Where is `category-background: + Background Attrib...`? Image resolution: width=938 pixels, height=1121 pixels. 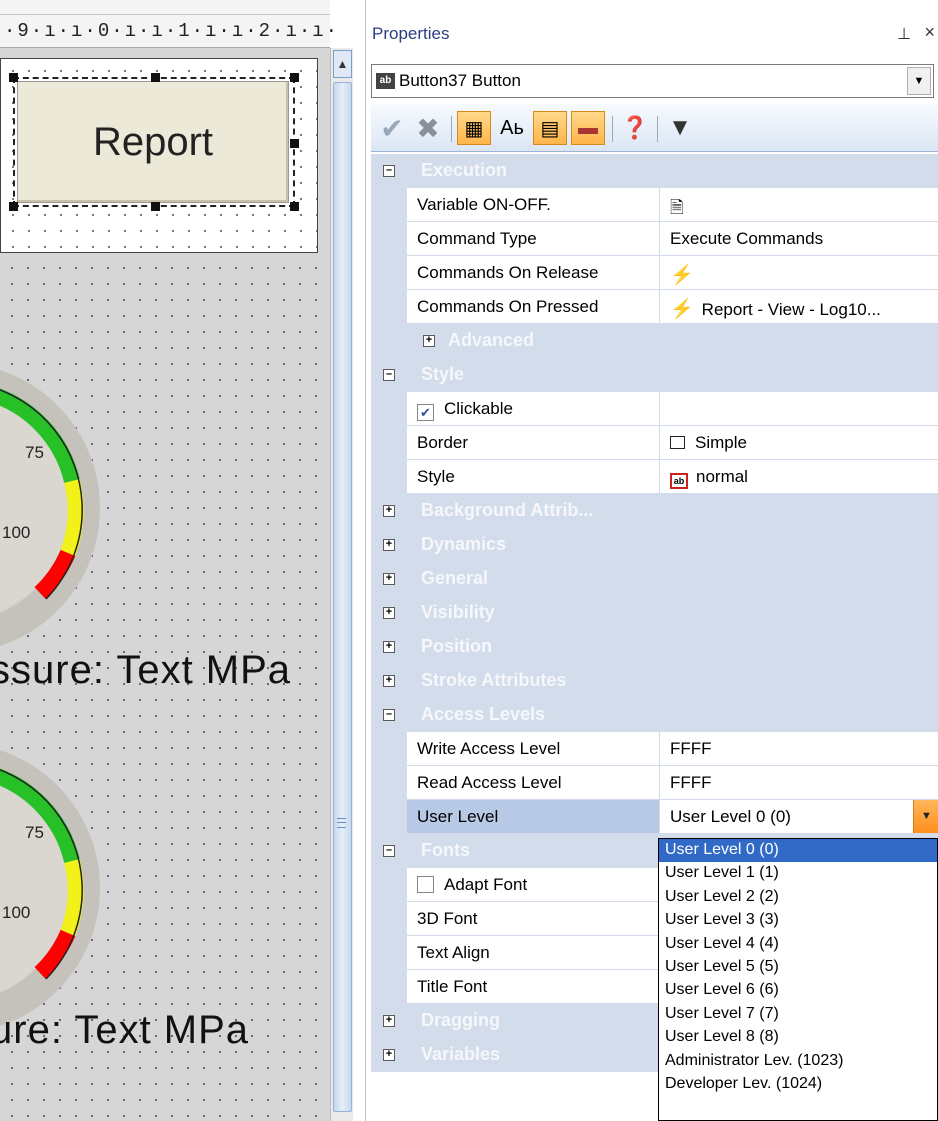 category-background: + Background Attrib... is located at coordinates (654, 511).